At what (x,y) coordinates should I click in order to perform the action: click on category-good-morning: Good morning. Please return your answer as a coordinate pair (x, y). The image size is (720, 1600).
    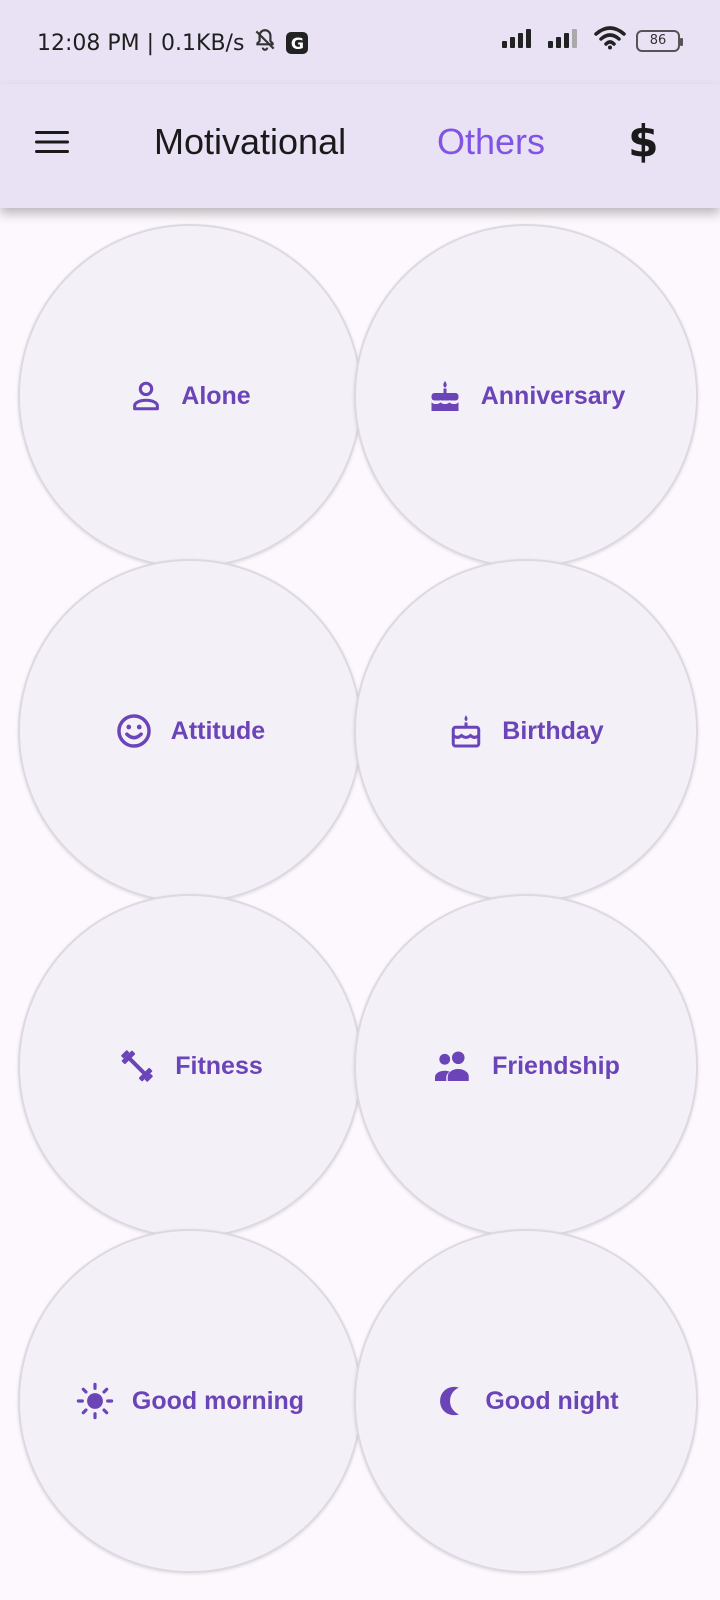
    Looking at the image, I should click on (190, 1401).